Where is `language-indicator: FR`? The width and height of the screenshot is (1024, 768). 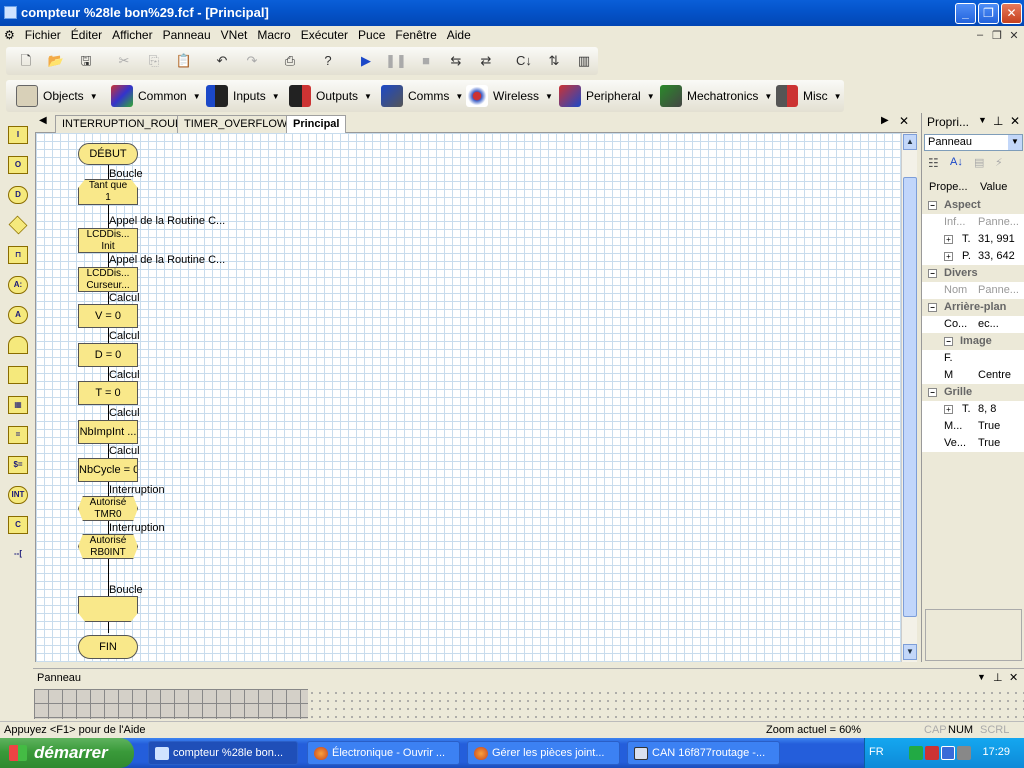
language-indicator: FR is located at coordinates (876, 752).